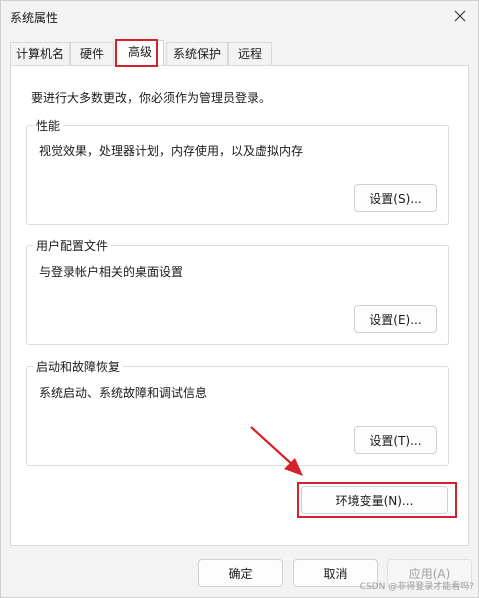 Image resolution: width=479 pixels, height=598 pixels. Describe the element at coordinates (151, 98) in the screenshot. I see `admin-notice: 要进行大多数更改，你必须作为管理员登录。` at that location.